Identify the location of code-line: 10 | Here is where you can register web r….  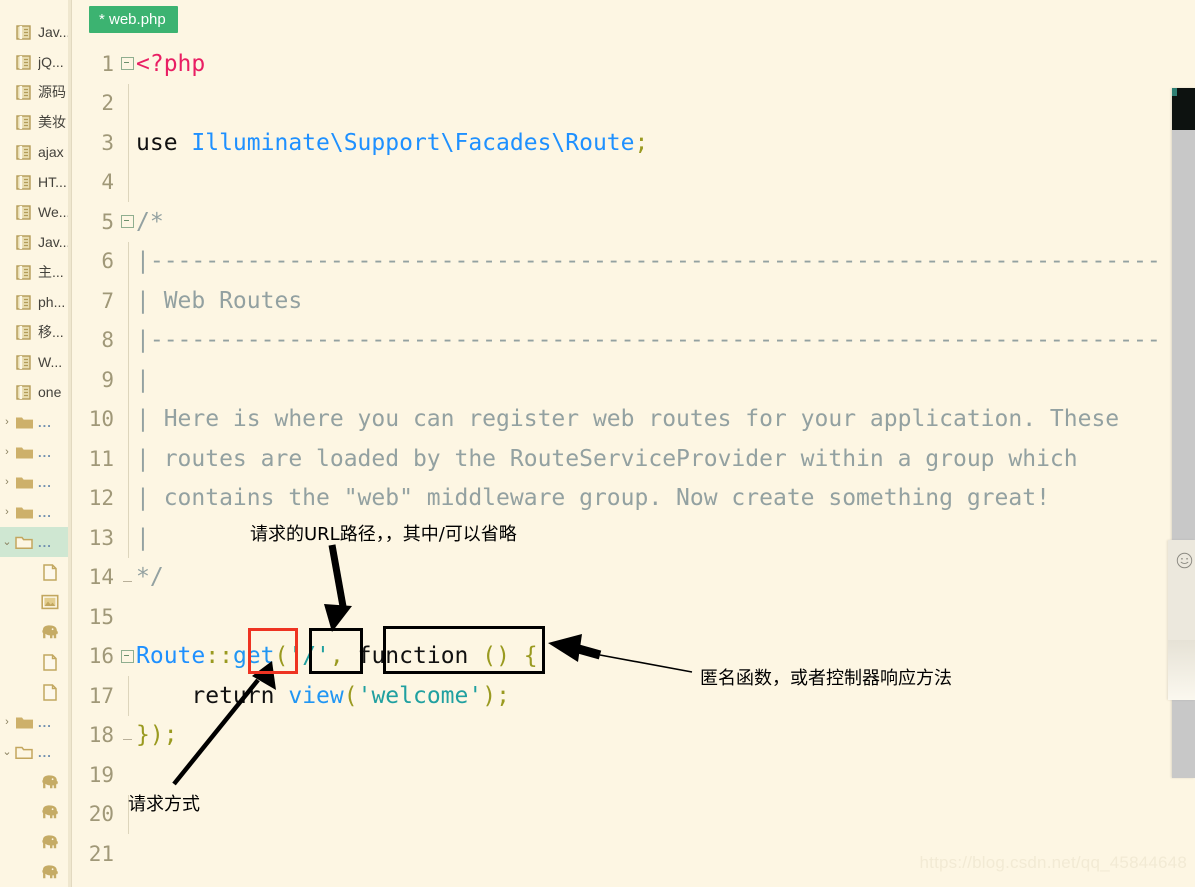
(622, 419).